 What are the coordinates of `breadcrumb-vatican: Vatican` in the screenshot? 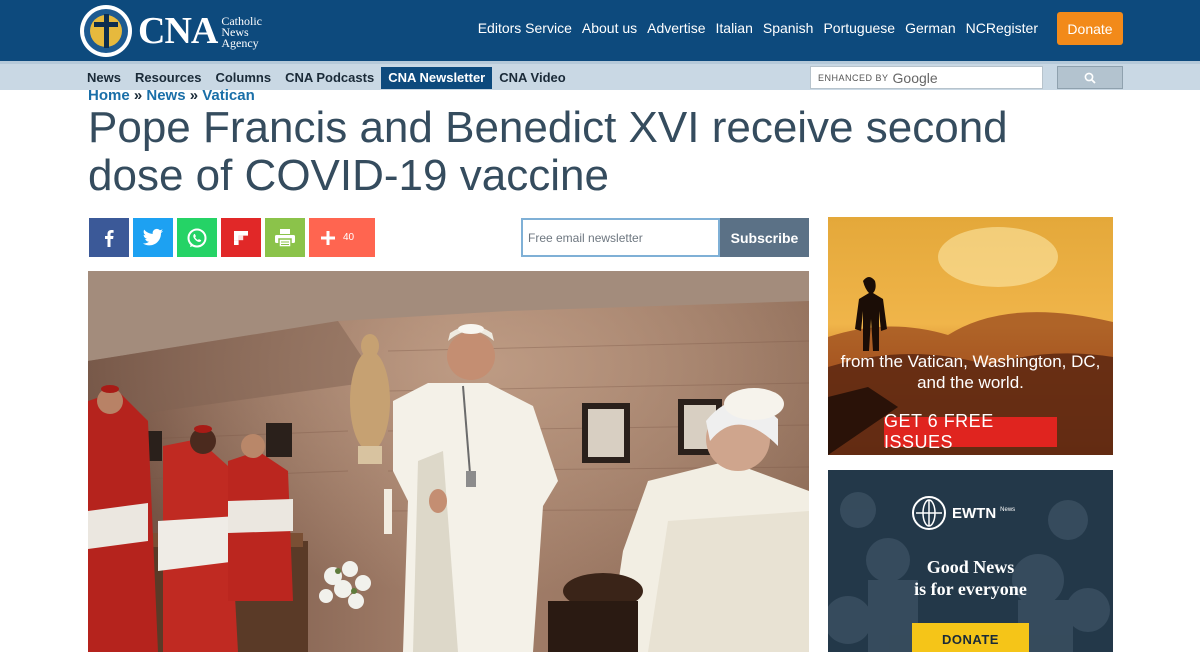 It's located at (228, 95).